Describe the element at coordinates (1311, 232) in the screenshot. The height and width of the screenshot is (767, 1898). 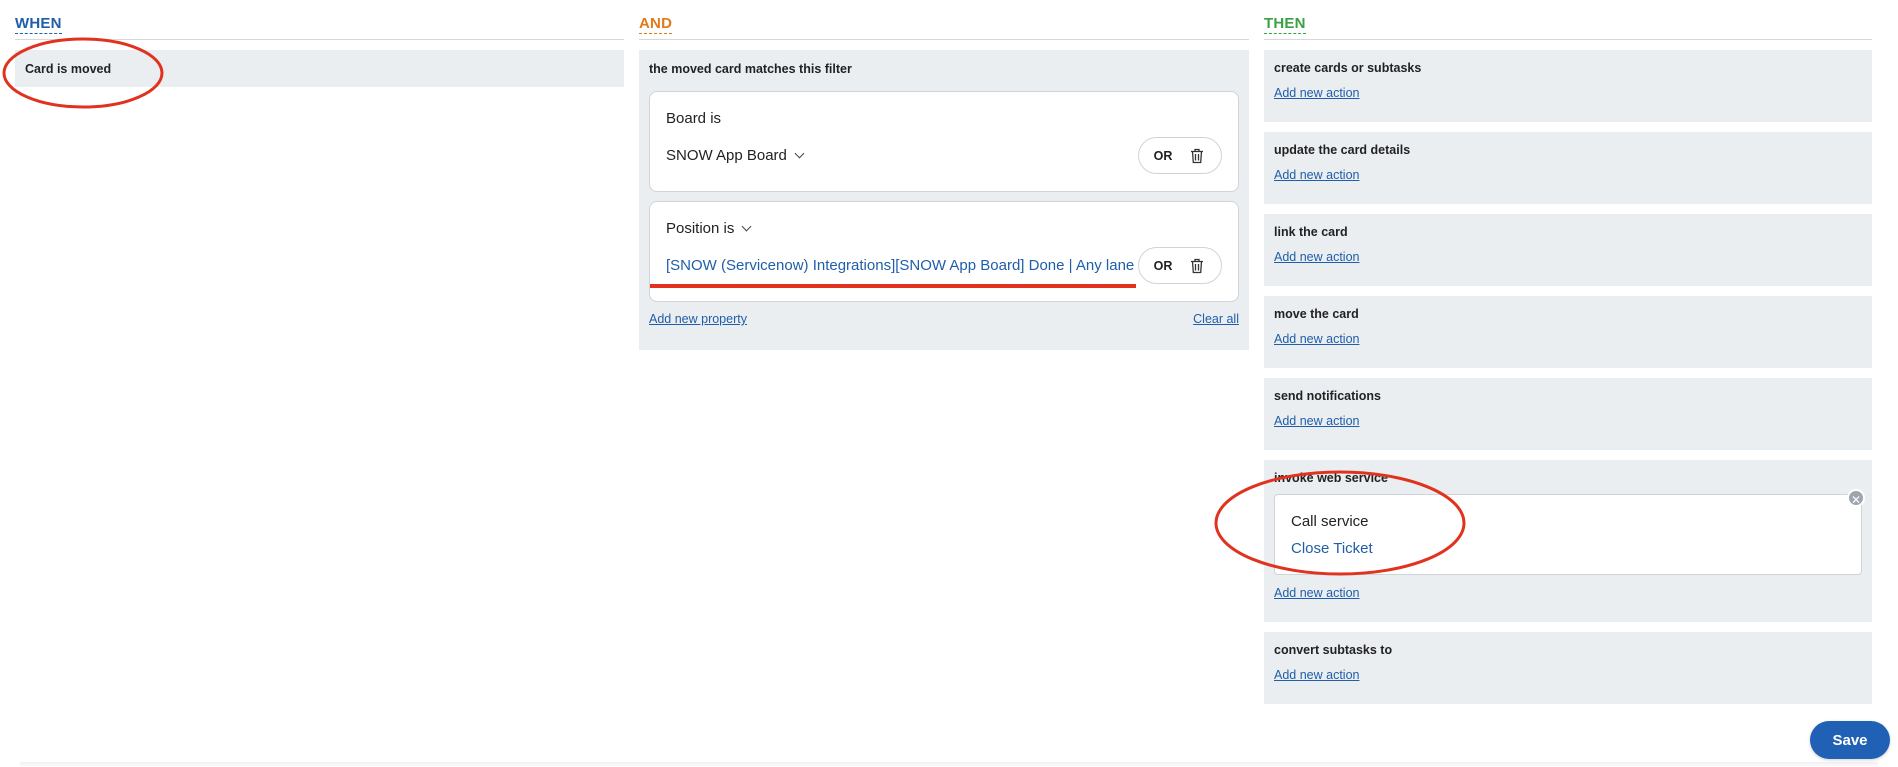
I see `section-title: link the card` at that location.